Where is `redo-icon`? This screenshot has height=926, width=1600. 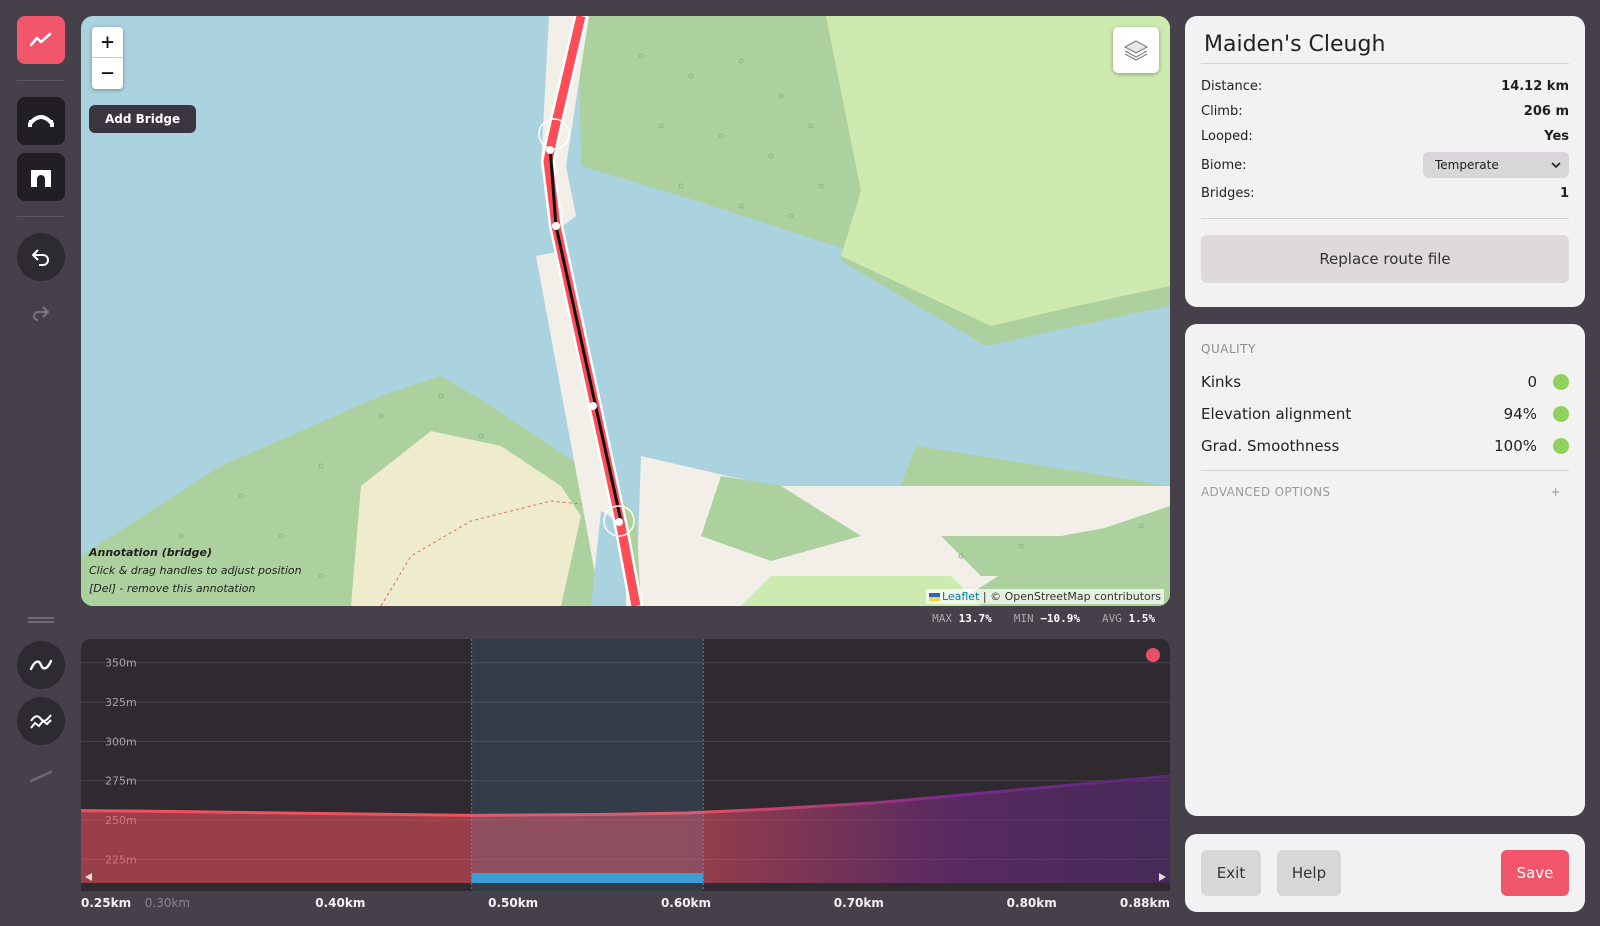
redo-icon is located at coordinates (41, 313).